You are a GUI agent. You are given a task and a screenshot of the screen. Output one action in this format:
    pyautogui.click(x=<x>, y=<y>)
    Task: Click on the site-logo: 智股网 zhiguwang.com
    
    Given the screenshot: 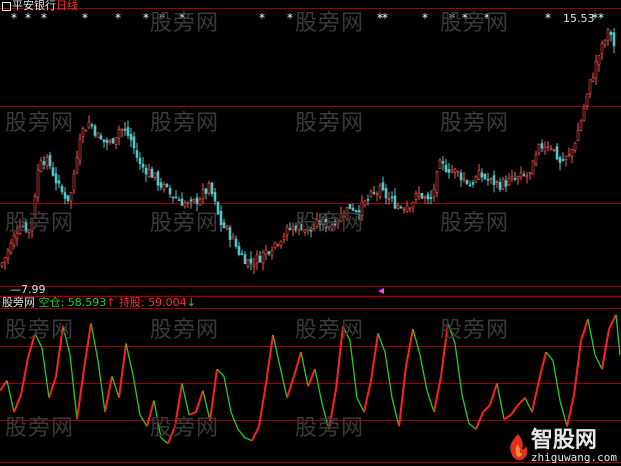 What is the action you would take?
    pyautogui.click(x=561, y=447)
    